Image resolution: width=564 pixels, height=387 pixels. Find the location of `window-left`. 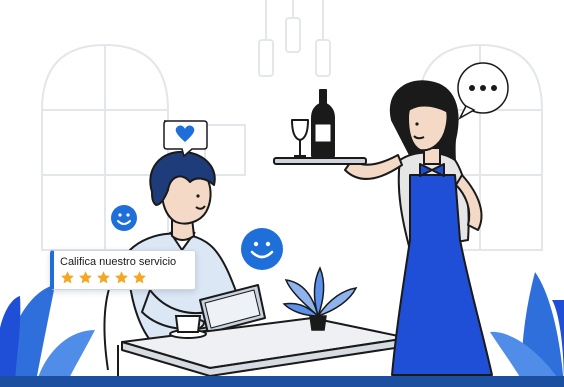

window-left is located at coordinates (105, 147).